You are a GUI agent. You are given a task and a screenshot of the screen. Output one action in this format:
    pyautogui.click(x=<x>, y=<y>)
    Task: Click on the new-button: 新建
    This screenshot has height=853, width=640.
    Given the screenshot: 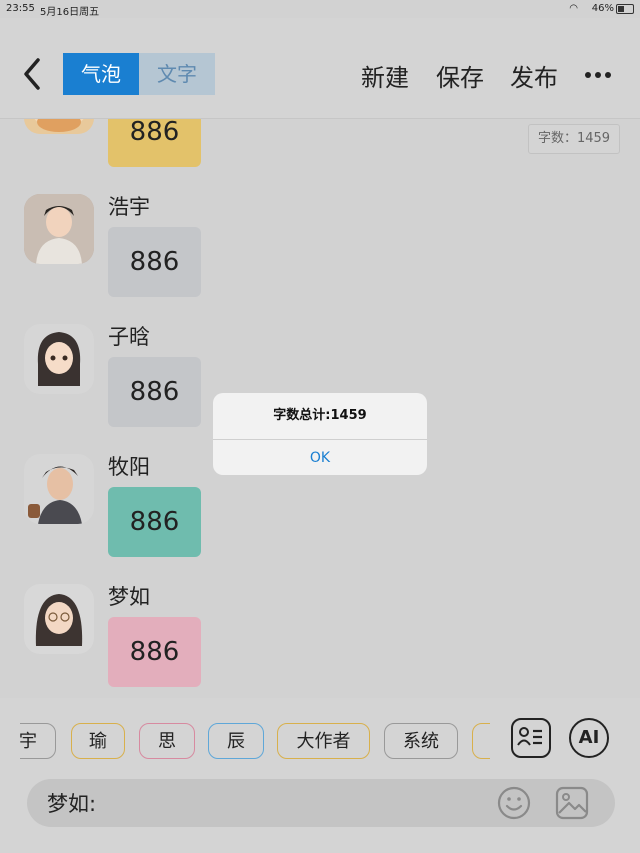 What is the action you would take?
    pyautogui.click(x=385, y=75)
    